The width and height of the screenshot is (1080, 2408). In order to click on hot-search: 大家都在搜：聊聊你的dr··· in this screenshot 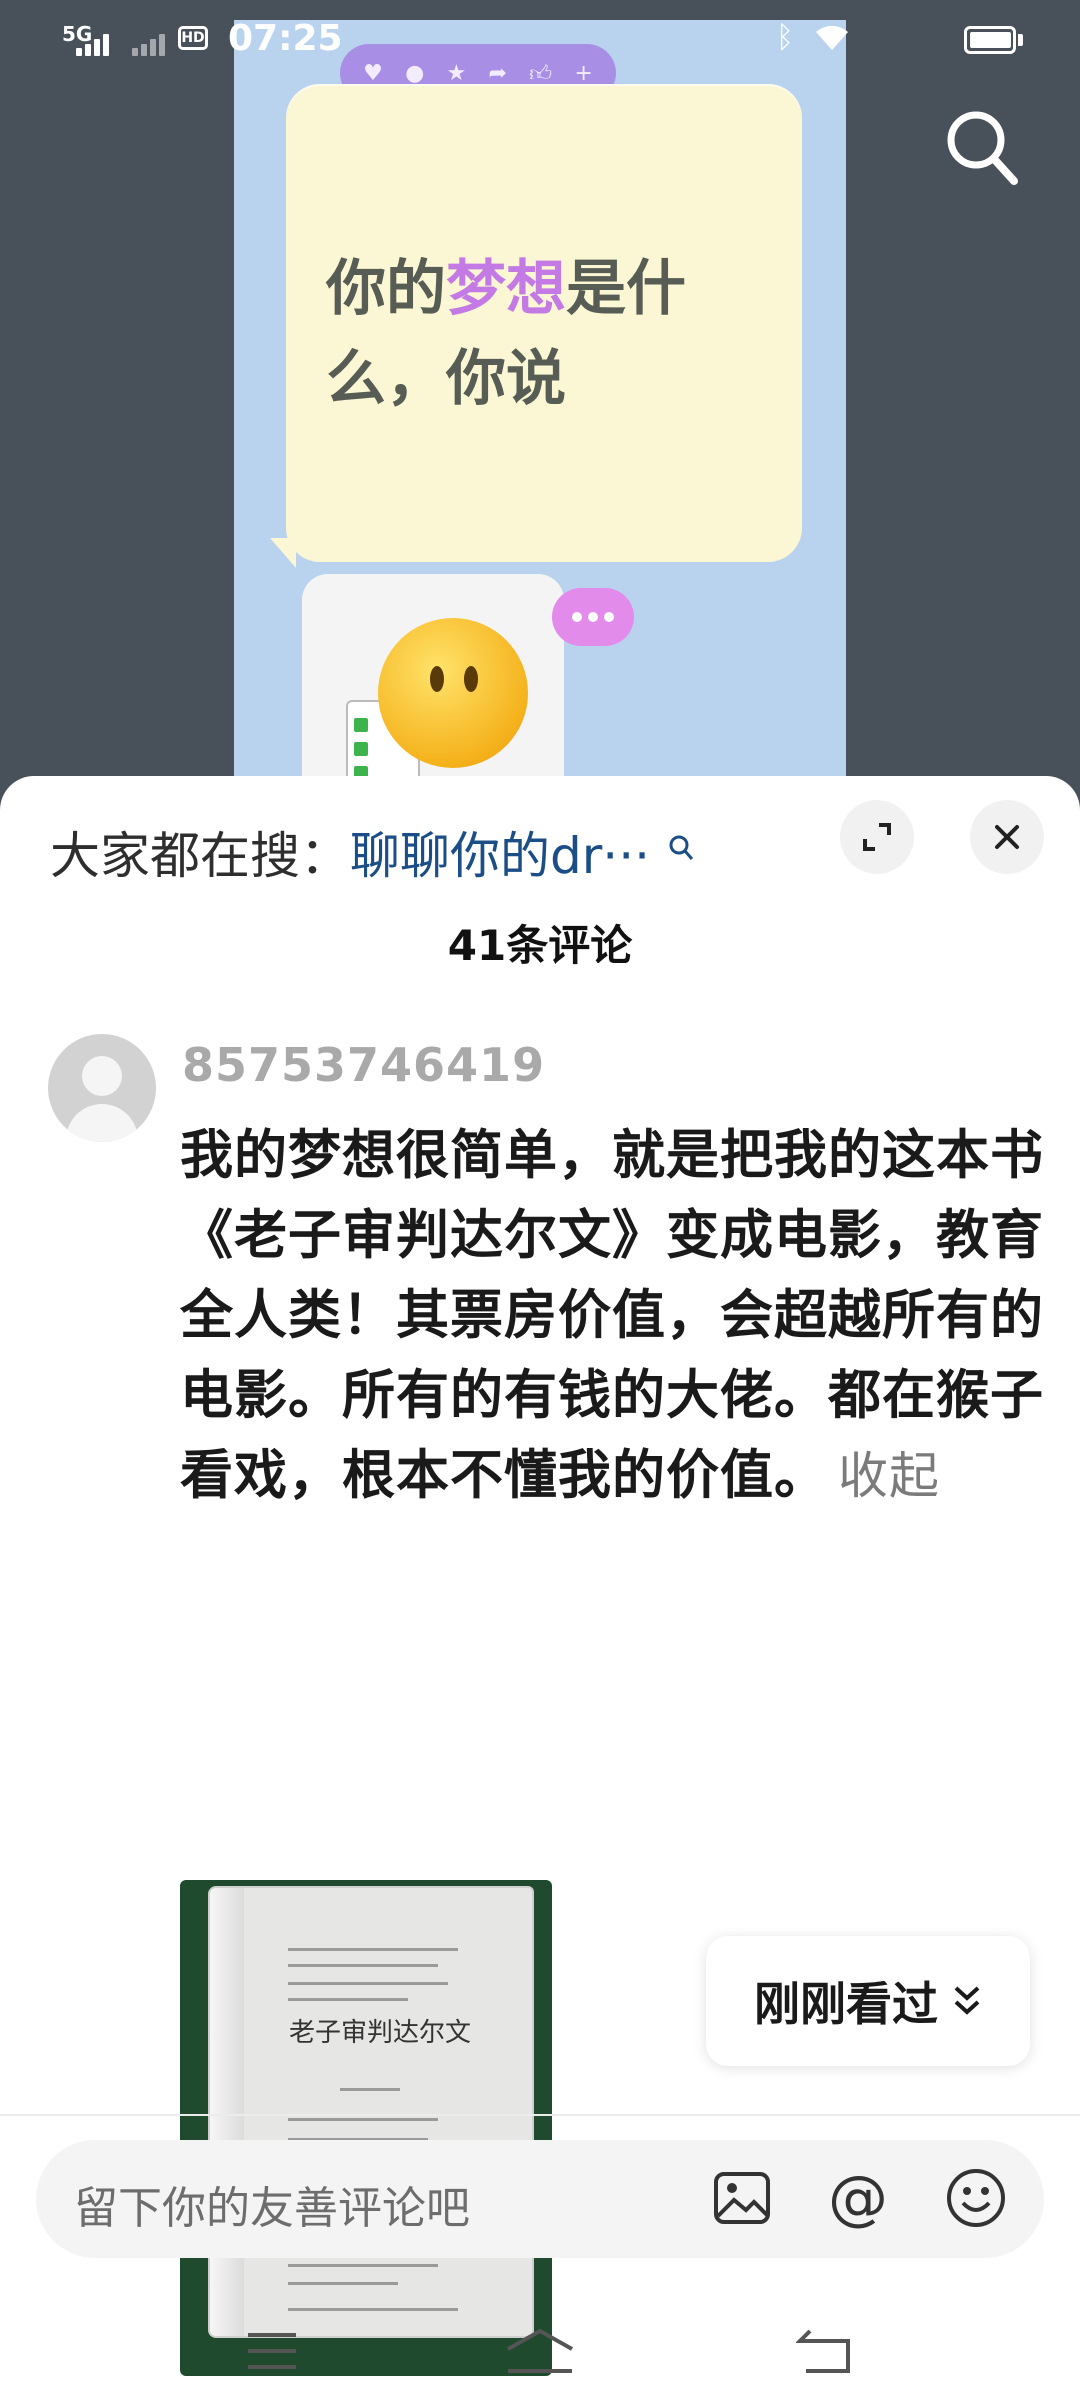, I will do `click(372, 852)`.